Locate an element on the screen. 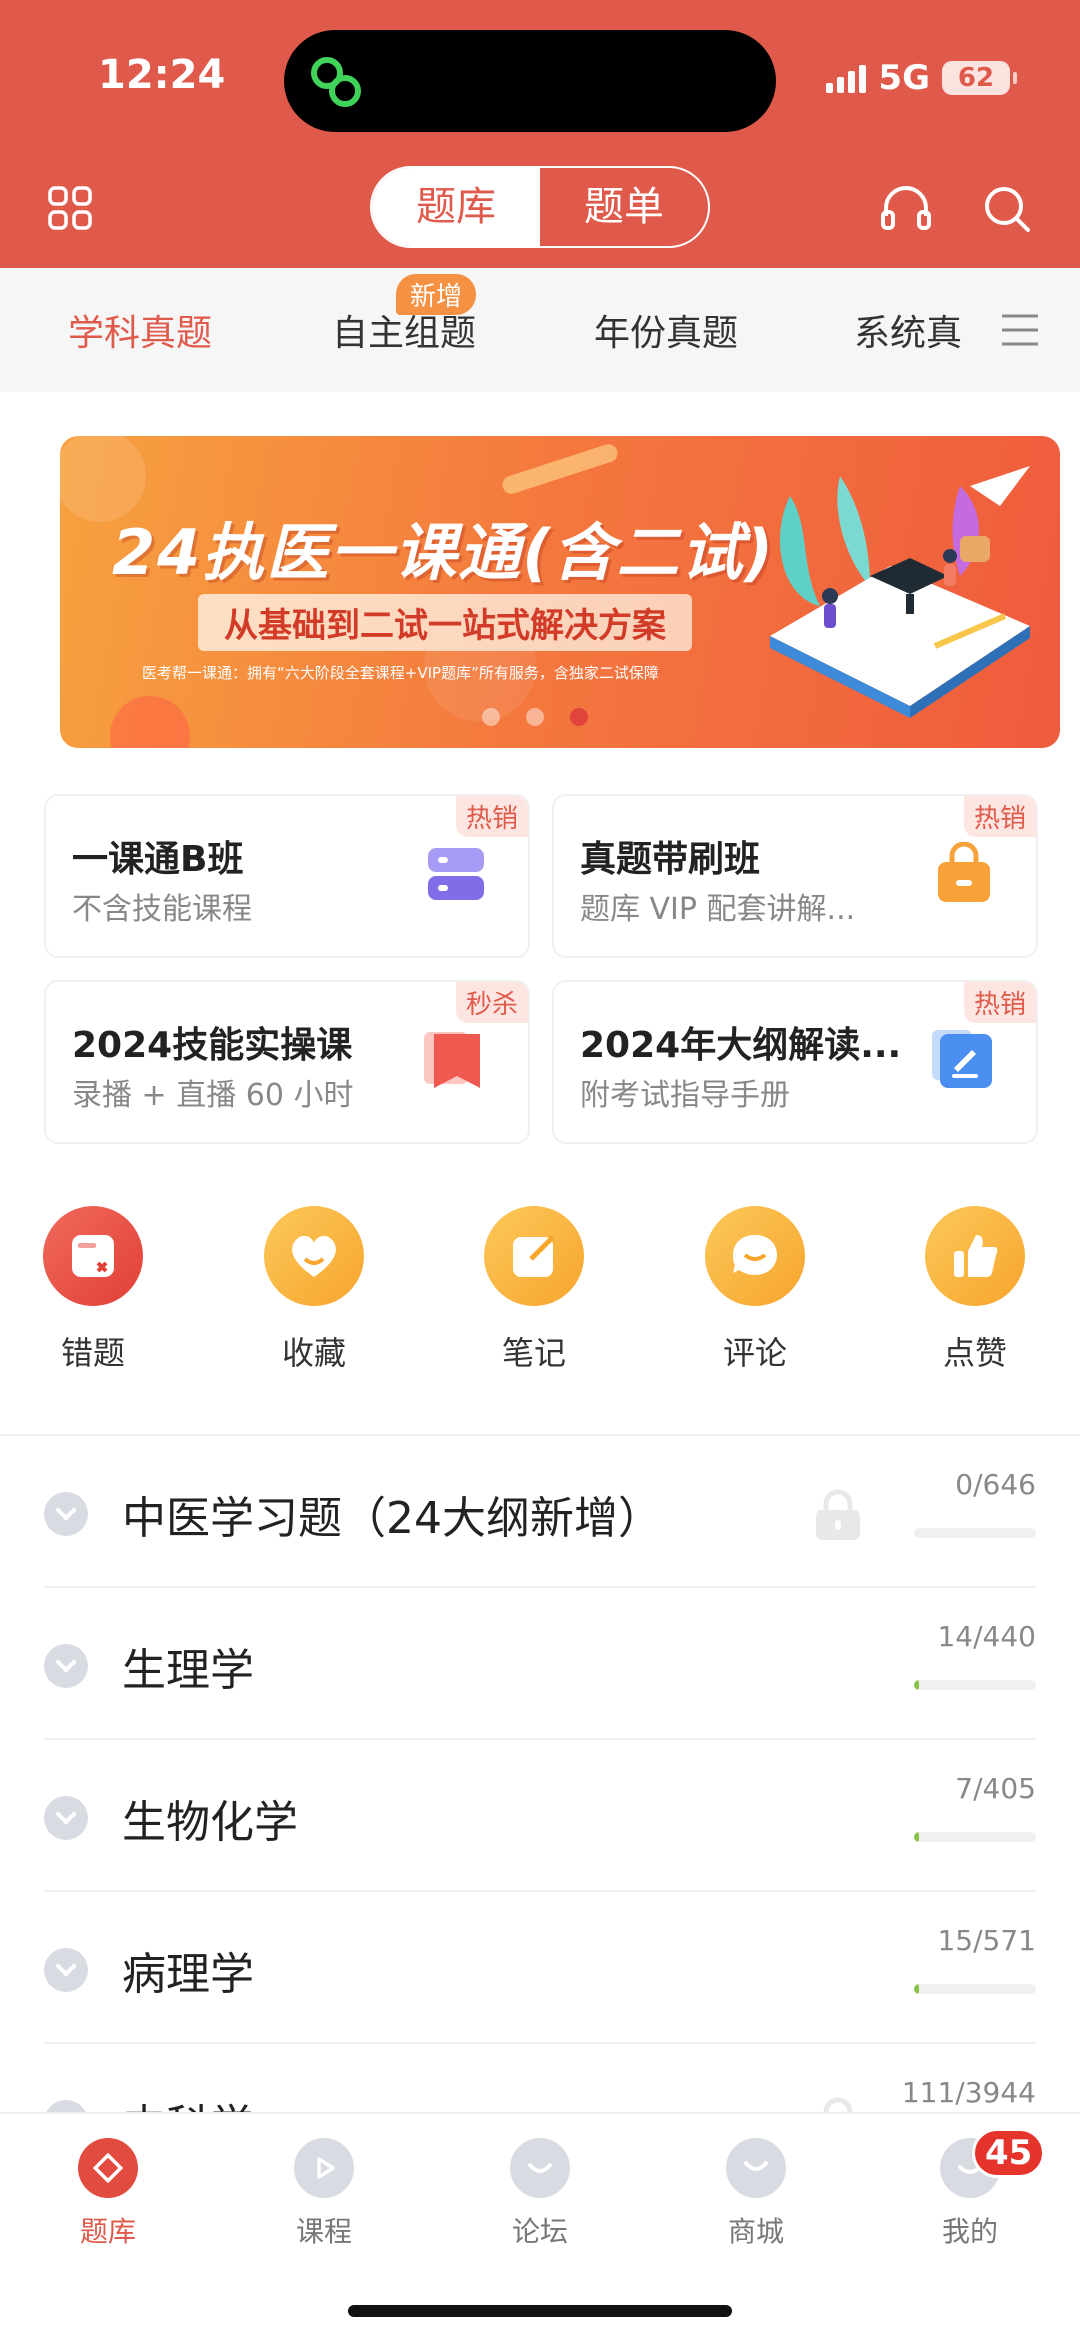 This screenshot has height=2341, width=1080. play-icon is located at coordinates (324, 2168).